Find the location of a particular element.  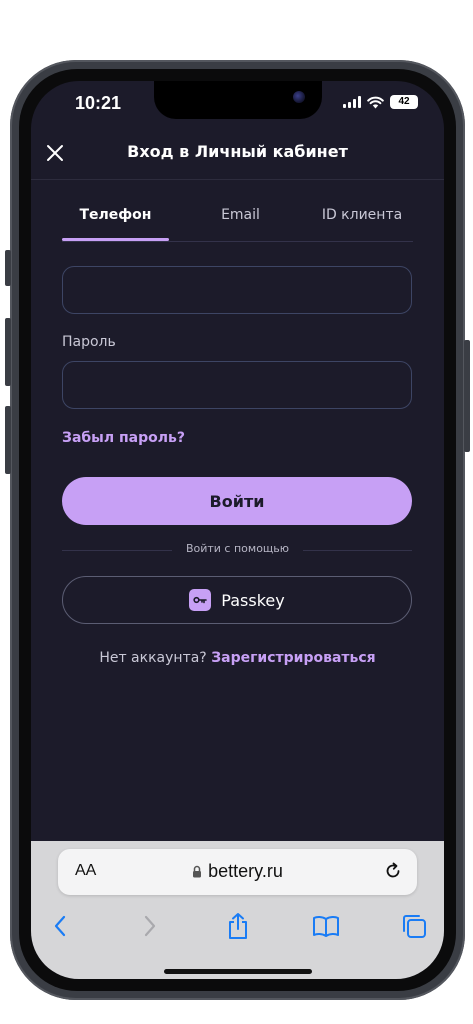

tabs-button is located at coordinates (414, 926).